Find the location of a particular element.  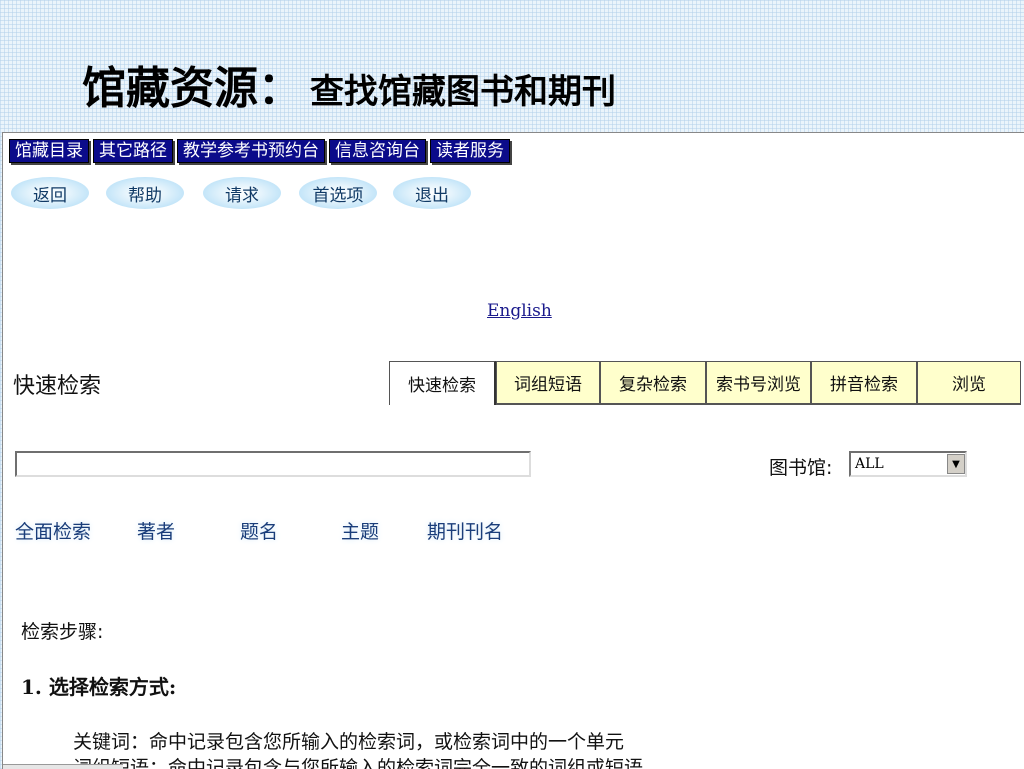

library-select-value: ALL is located at coordinates (869, 464).